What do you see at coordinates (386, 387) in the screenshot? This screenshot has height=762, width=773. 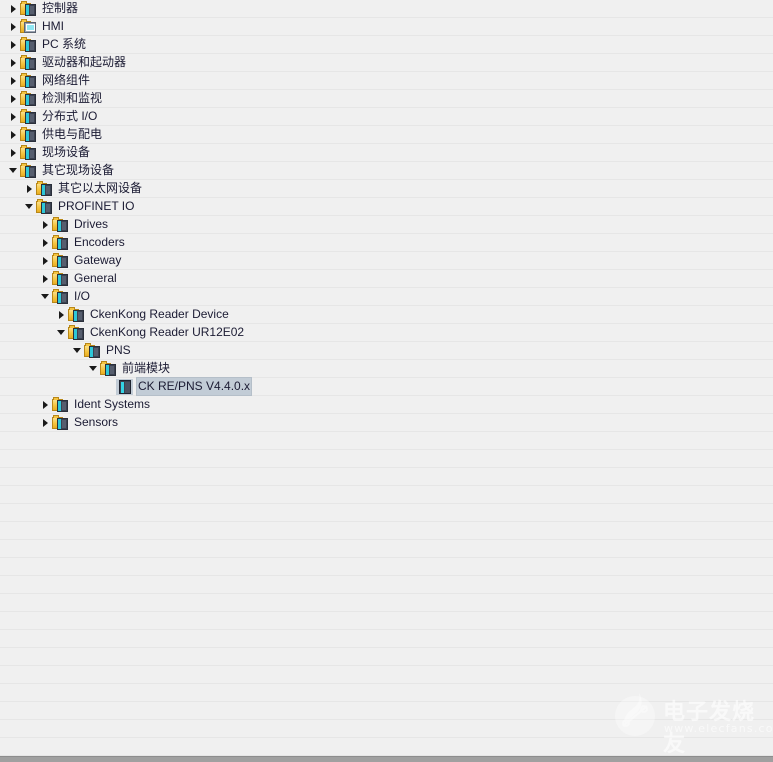 I see `tree-row: CK RE/PNS V4.4.0.x` at bounding box center [386, 387].